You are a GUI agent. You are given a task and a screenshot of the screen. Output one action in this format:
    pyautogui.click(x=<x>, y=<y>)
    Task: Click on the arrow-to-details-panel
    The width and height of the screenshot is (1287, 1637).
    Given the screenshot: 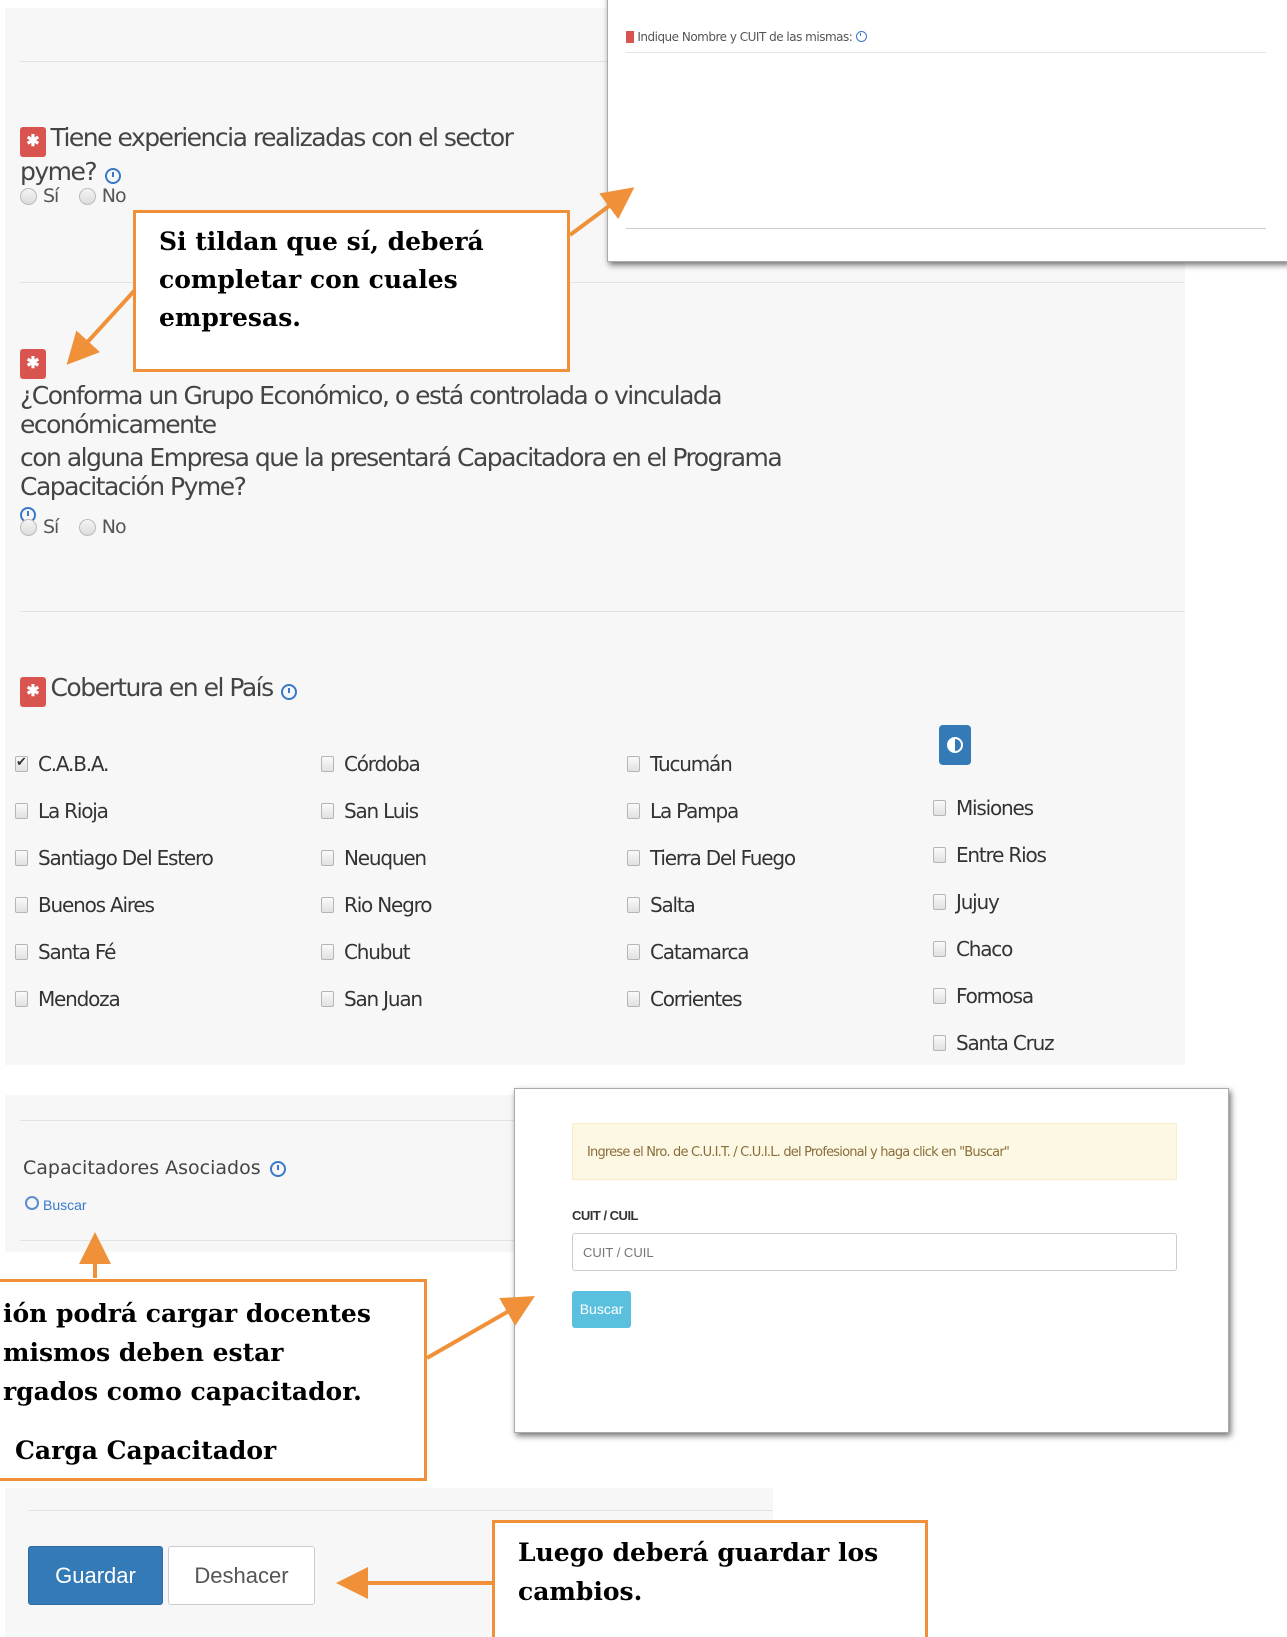 What is the action you would take?
    pyautogui.click(x=601, y=212)
    